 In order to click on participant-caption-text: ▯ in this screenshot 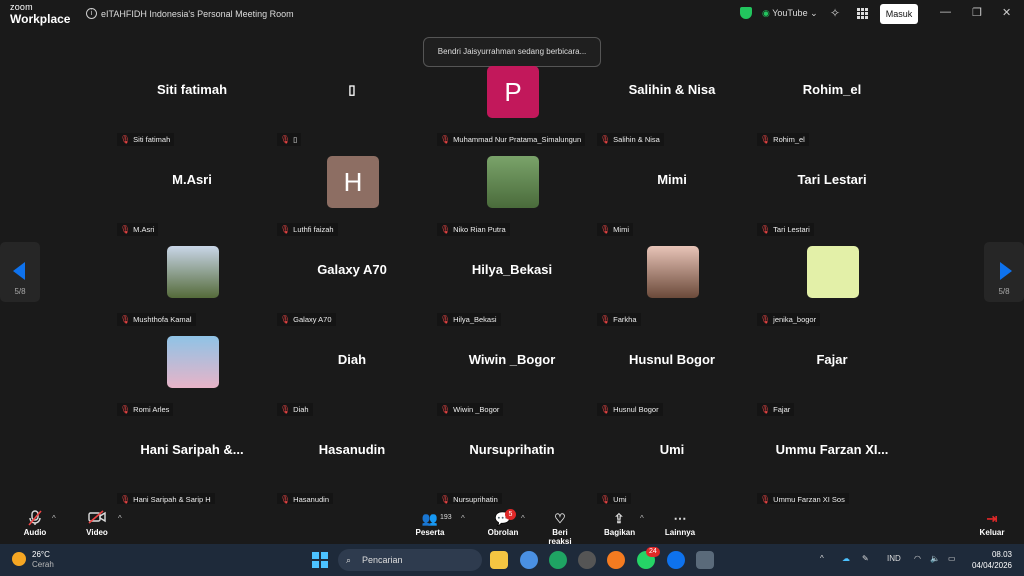, I will do `click(295, 139)`.